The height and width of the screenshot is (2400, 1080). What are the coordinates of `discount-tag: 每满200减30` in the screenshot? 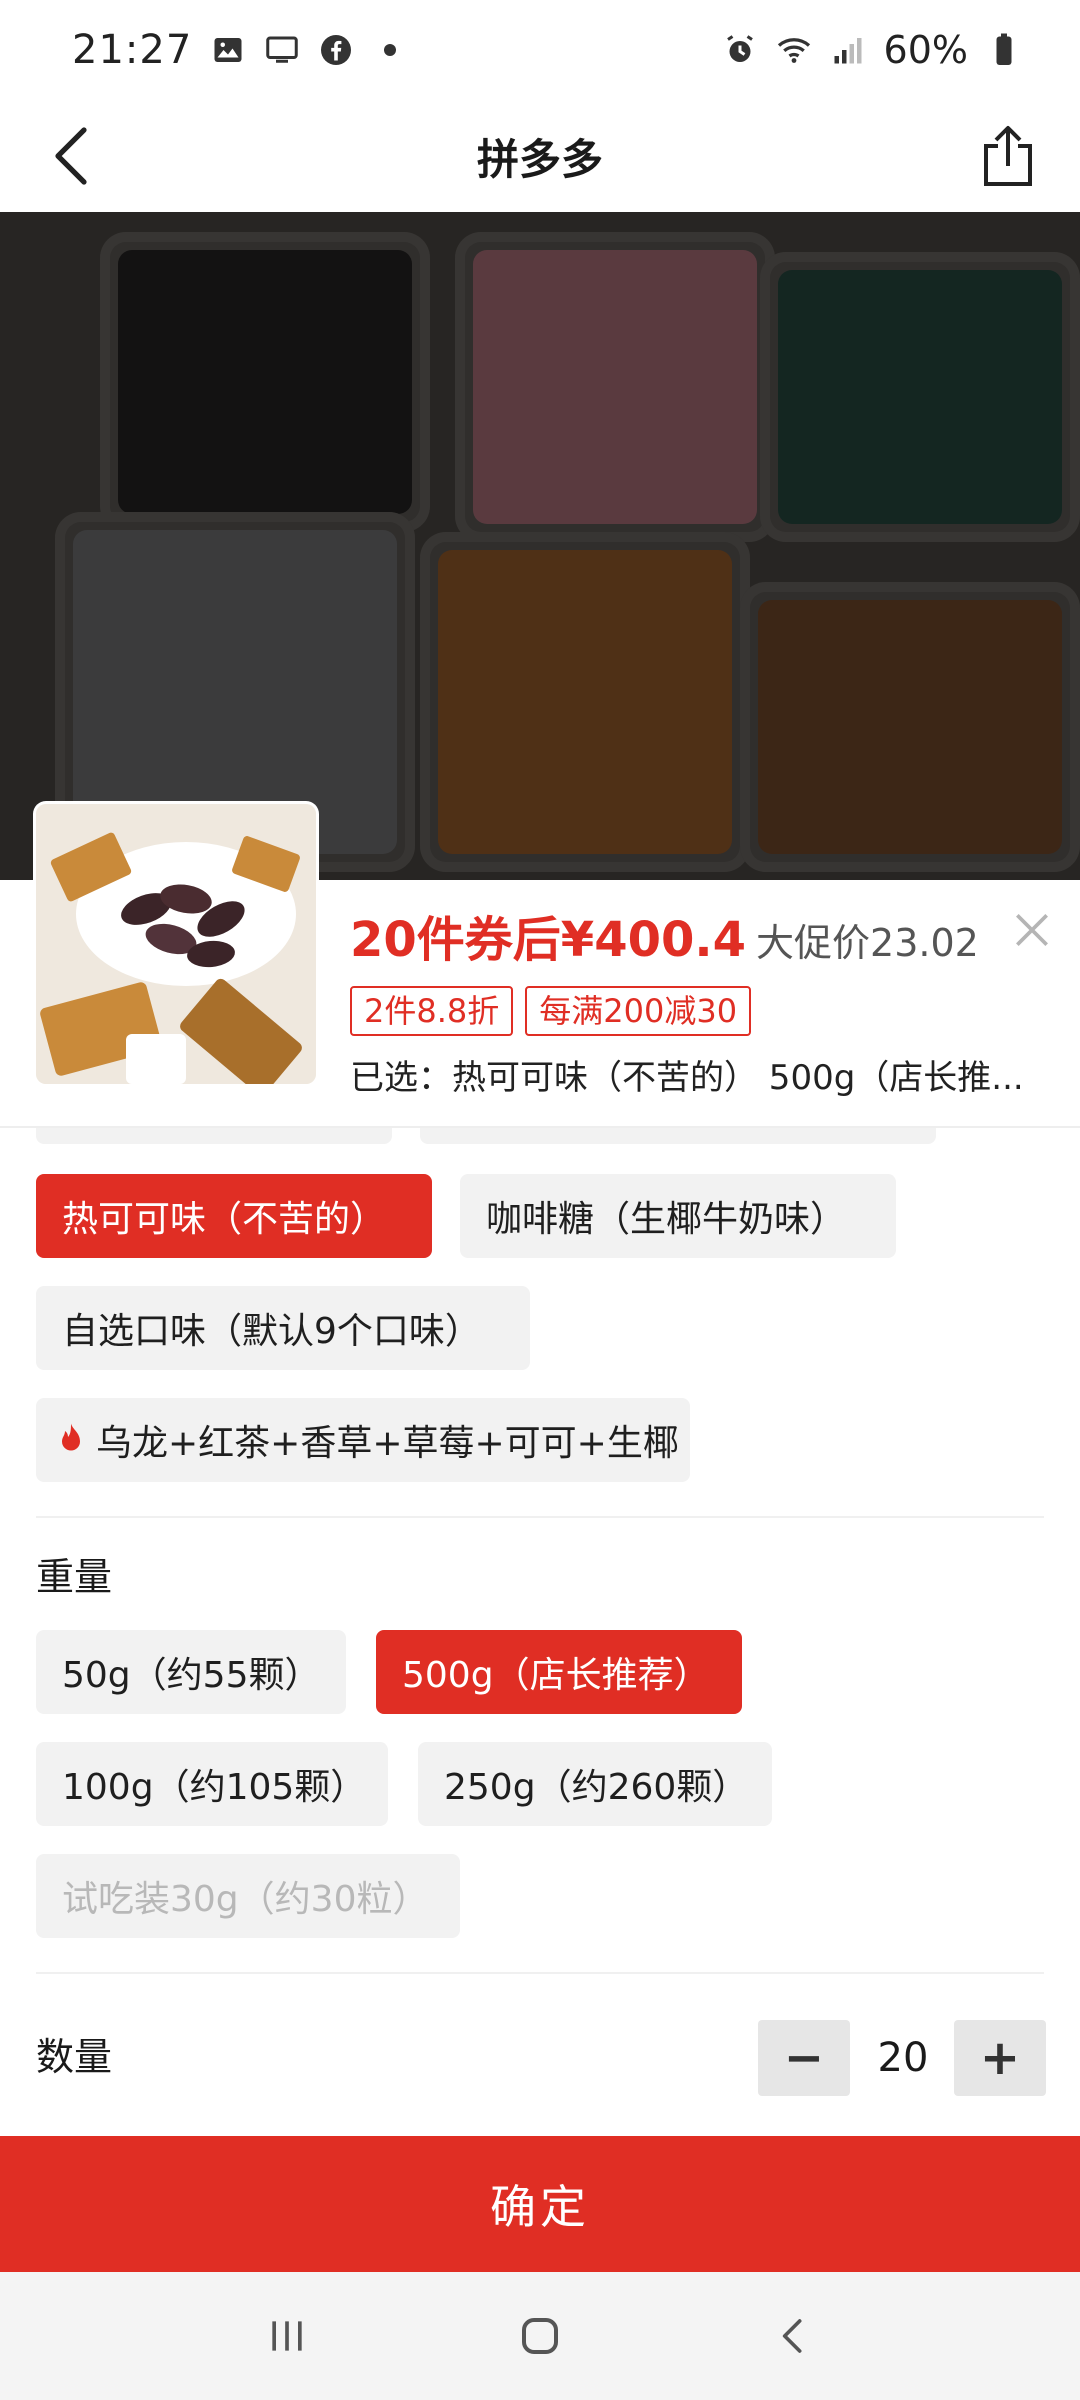 It's located at (638, 1011).